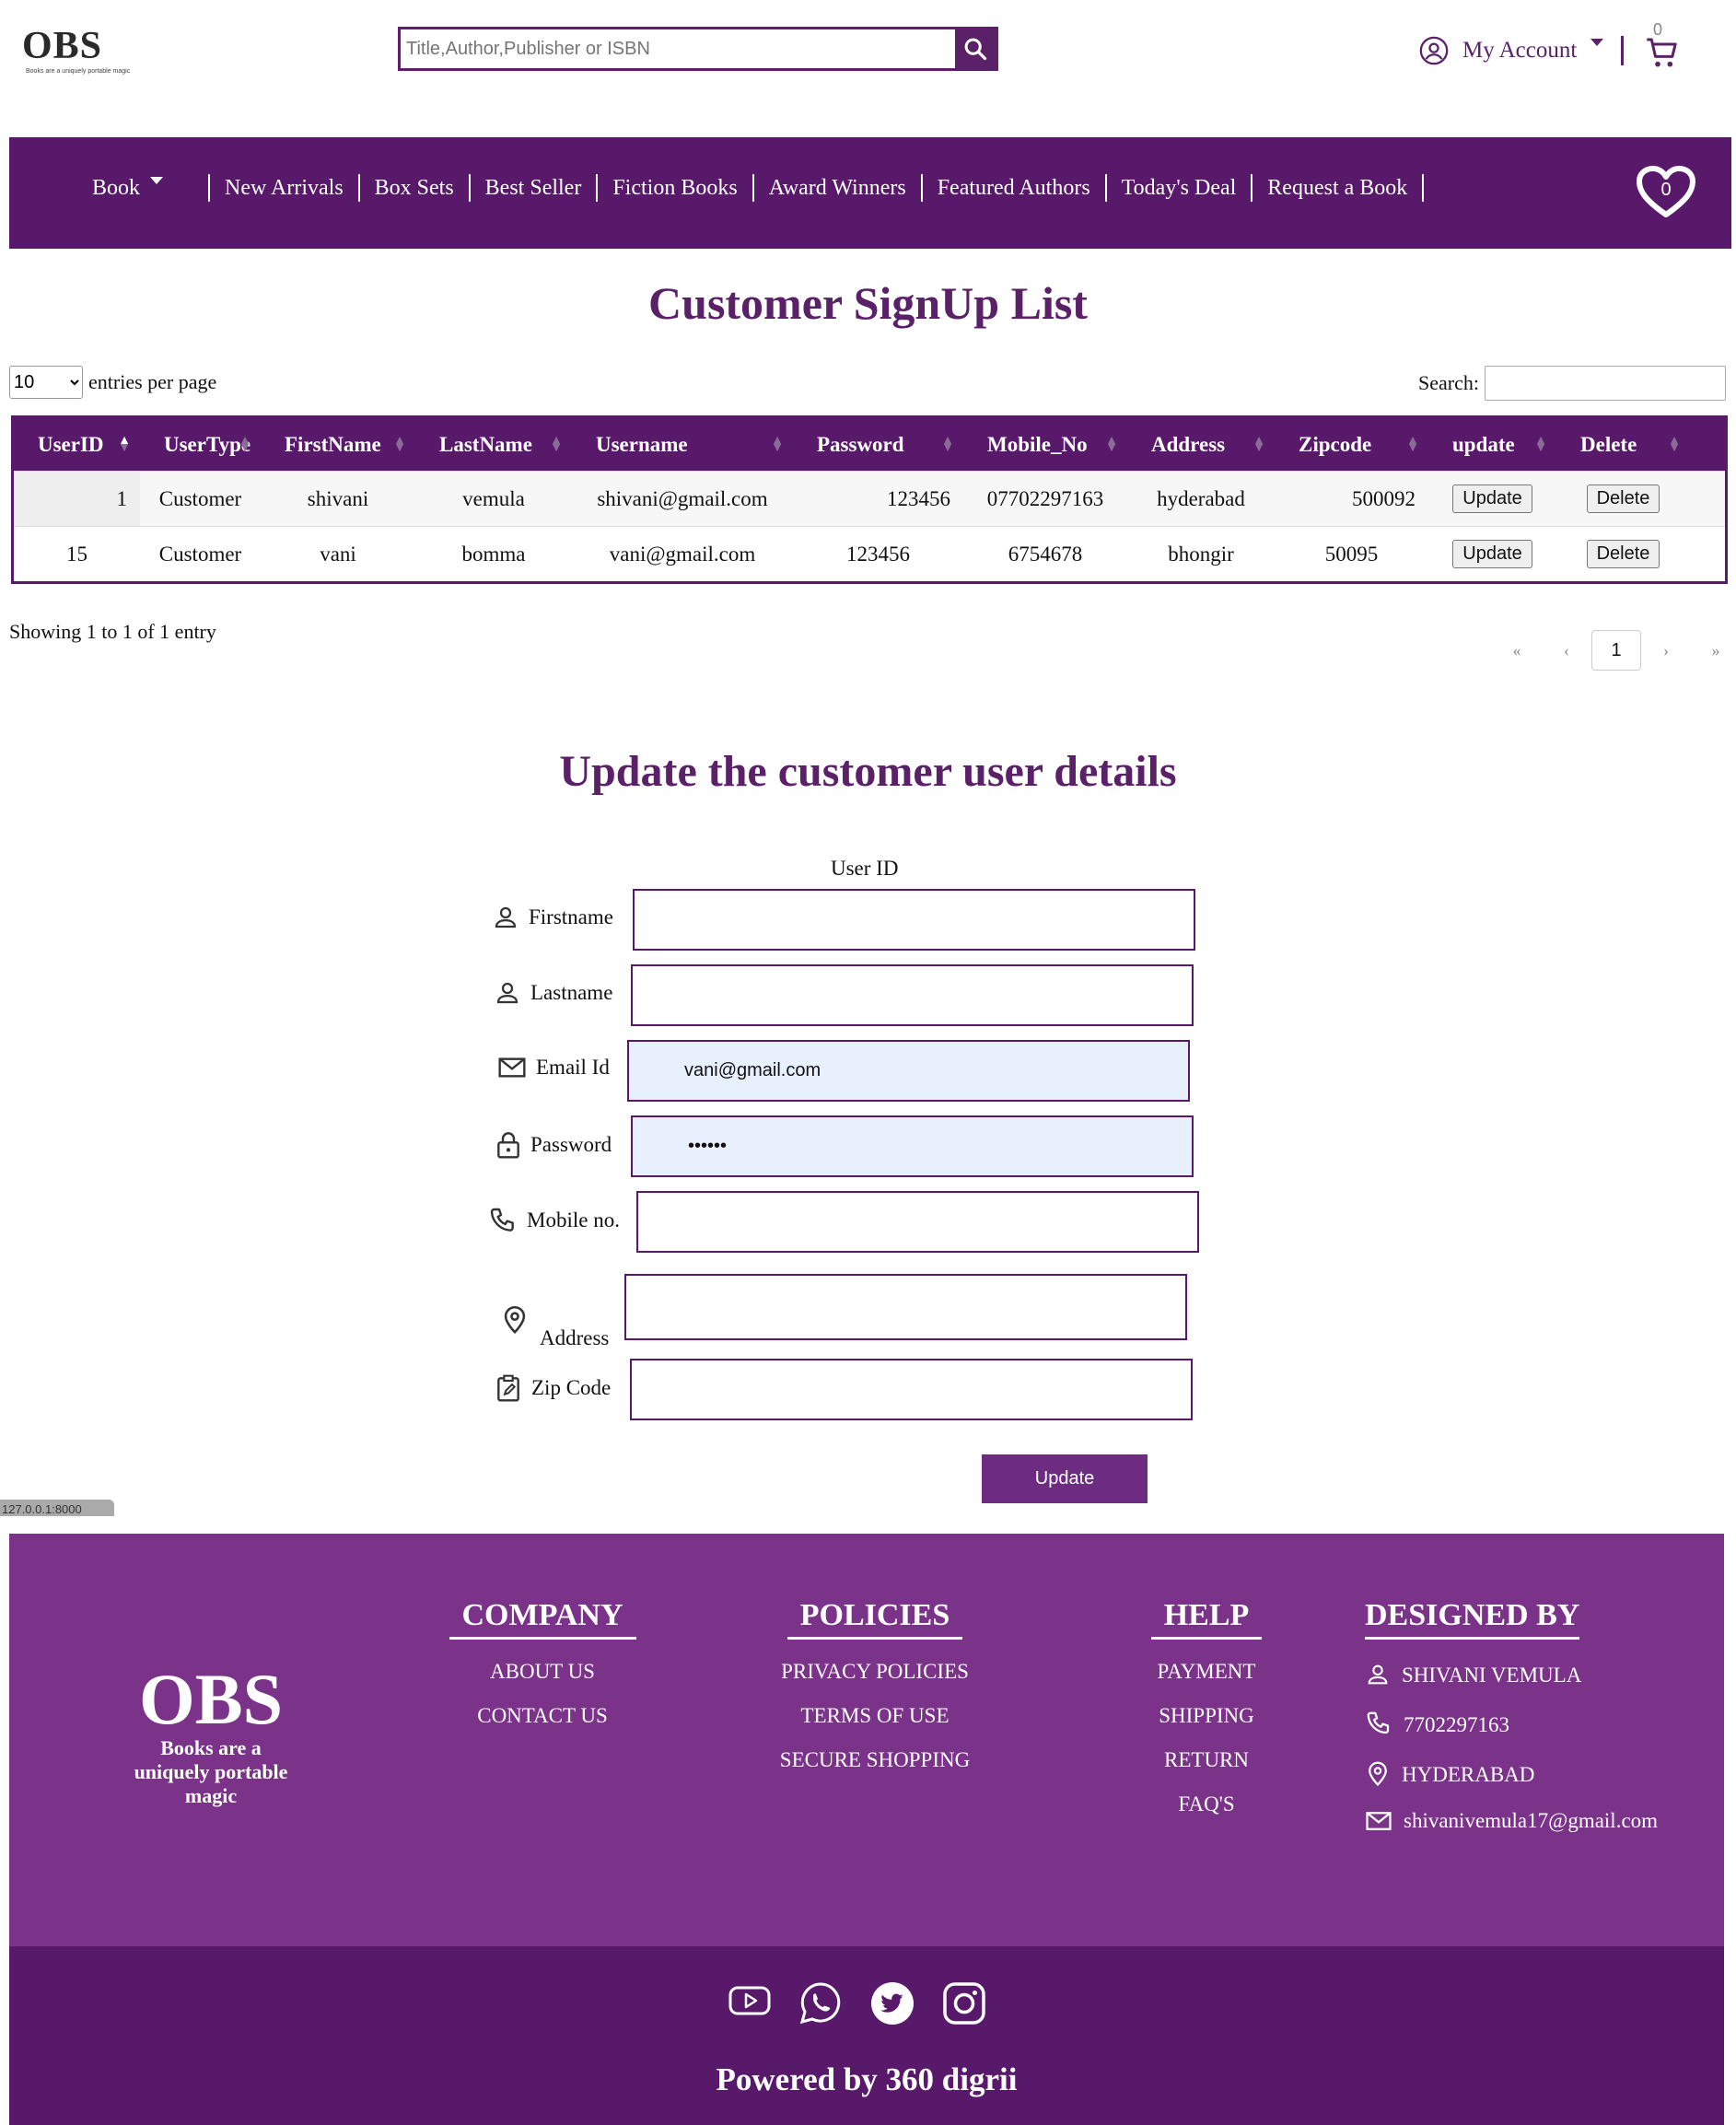 The height and width of the screenshot is (2125, 1736). What do you see at coordinates (875, 1672) in the screenshot?
I see `privacy-policies-link: PRIVACY POLICIES` at bounding box center [875, 1672].